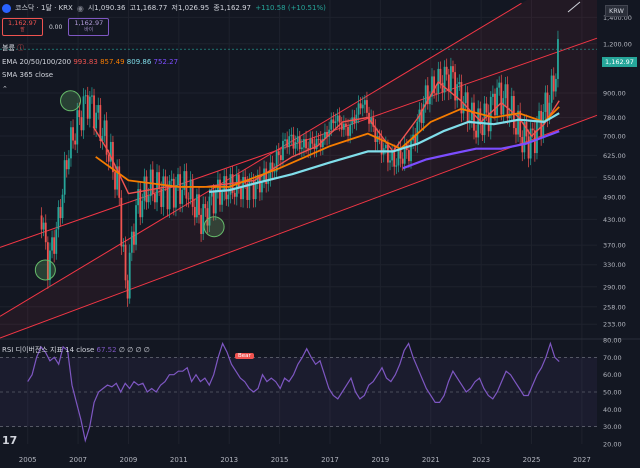  Describe the element at coordinates (298, 392) in the screenshot. I see `rsi-band` at that location.